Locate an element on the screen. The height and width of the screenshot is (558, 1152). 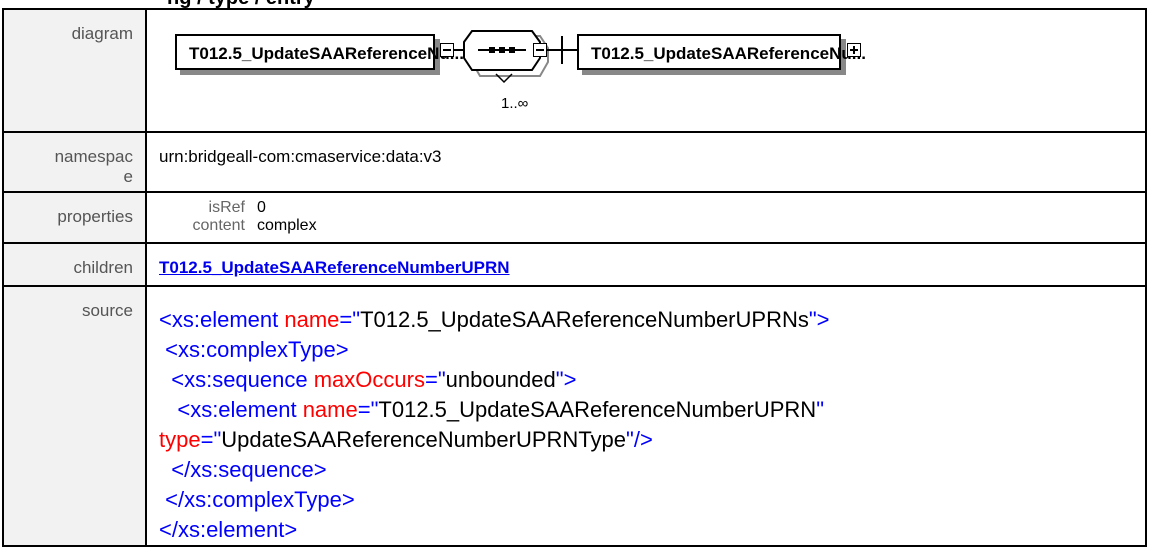
source-line-2: <xs:complexType> is located at coordinates (257, 349).